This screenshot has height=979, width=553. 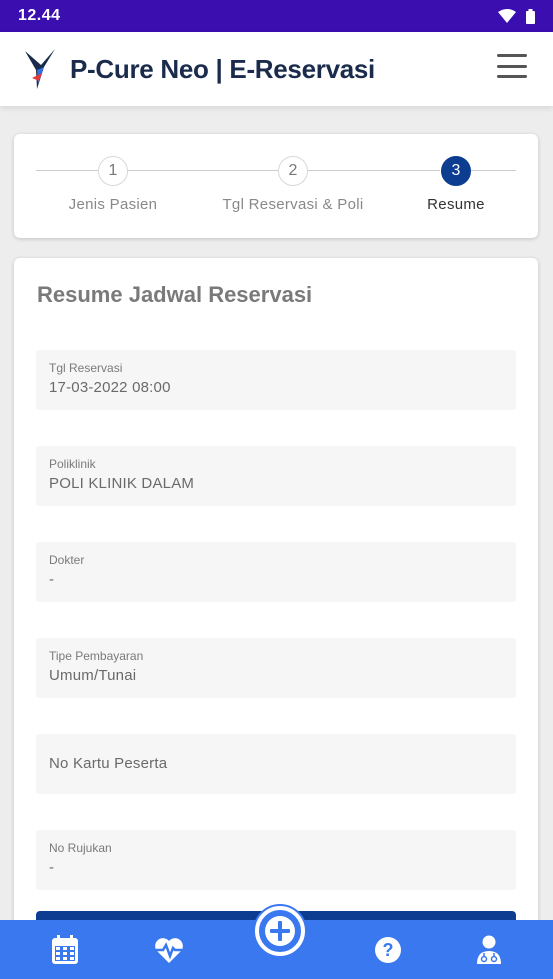 I want to click on field-label: Poliklinik, so click(x=72, y=464).